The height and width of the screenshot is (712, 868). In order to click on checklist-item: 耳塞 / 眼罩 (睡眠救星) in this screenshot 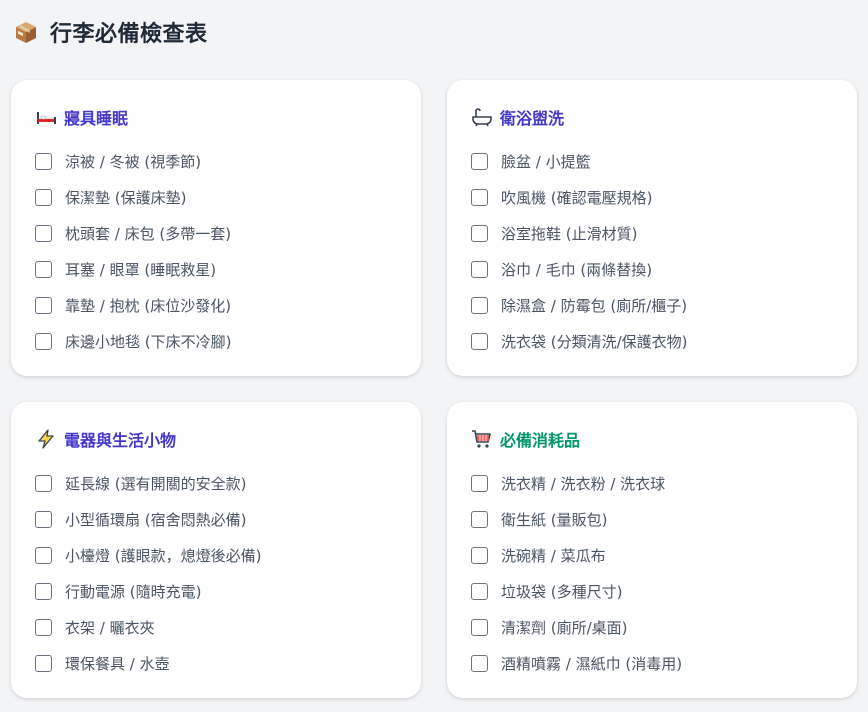, I will do `click(216, 269)`.